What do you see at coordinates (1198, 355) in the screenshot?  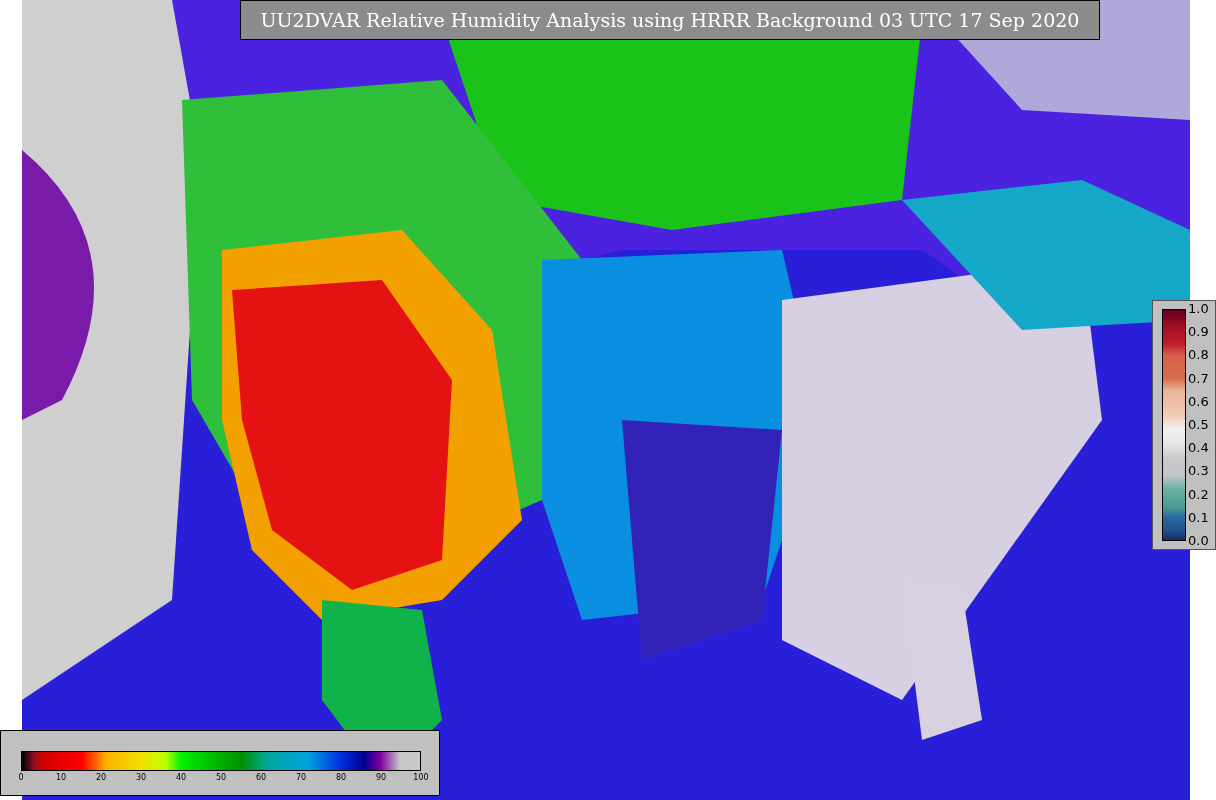 I see `tick-label: 0.8` at bounding box center [1198, 355].